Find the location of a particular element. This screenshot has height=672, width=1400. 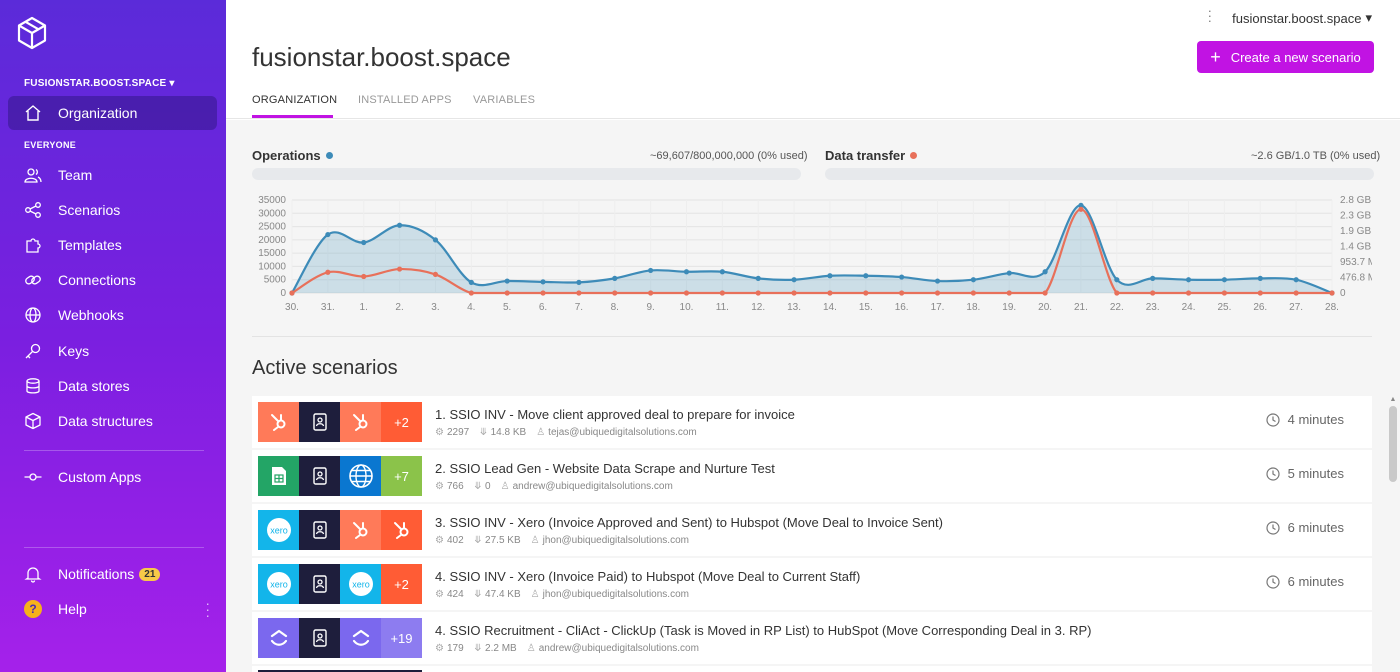

x-axis-tick-label: 25. is located at coordinates (1224, 307).